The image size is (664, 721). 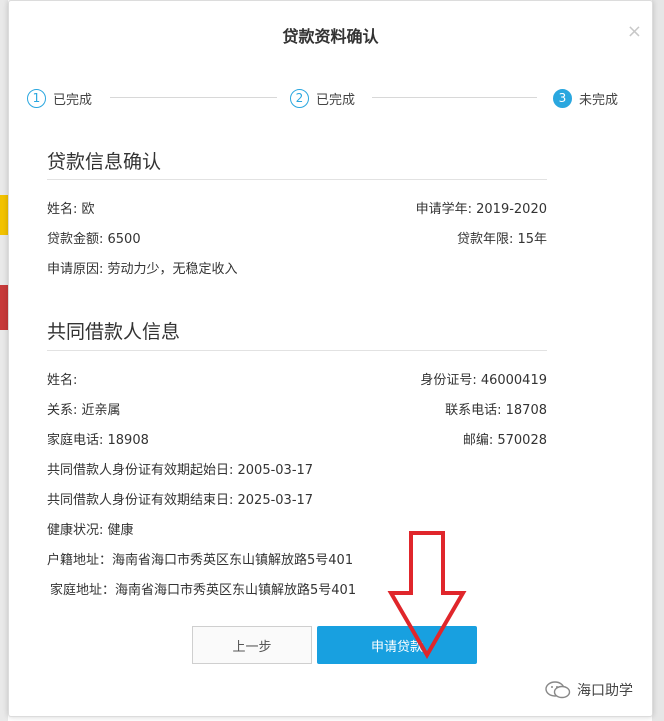 I want to click on step-1: 1 已完成, so click(x=59, y=98).